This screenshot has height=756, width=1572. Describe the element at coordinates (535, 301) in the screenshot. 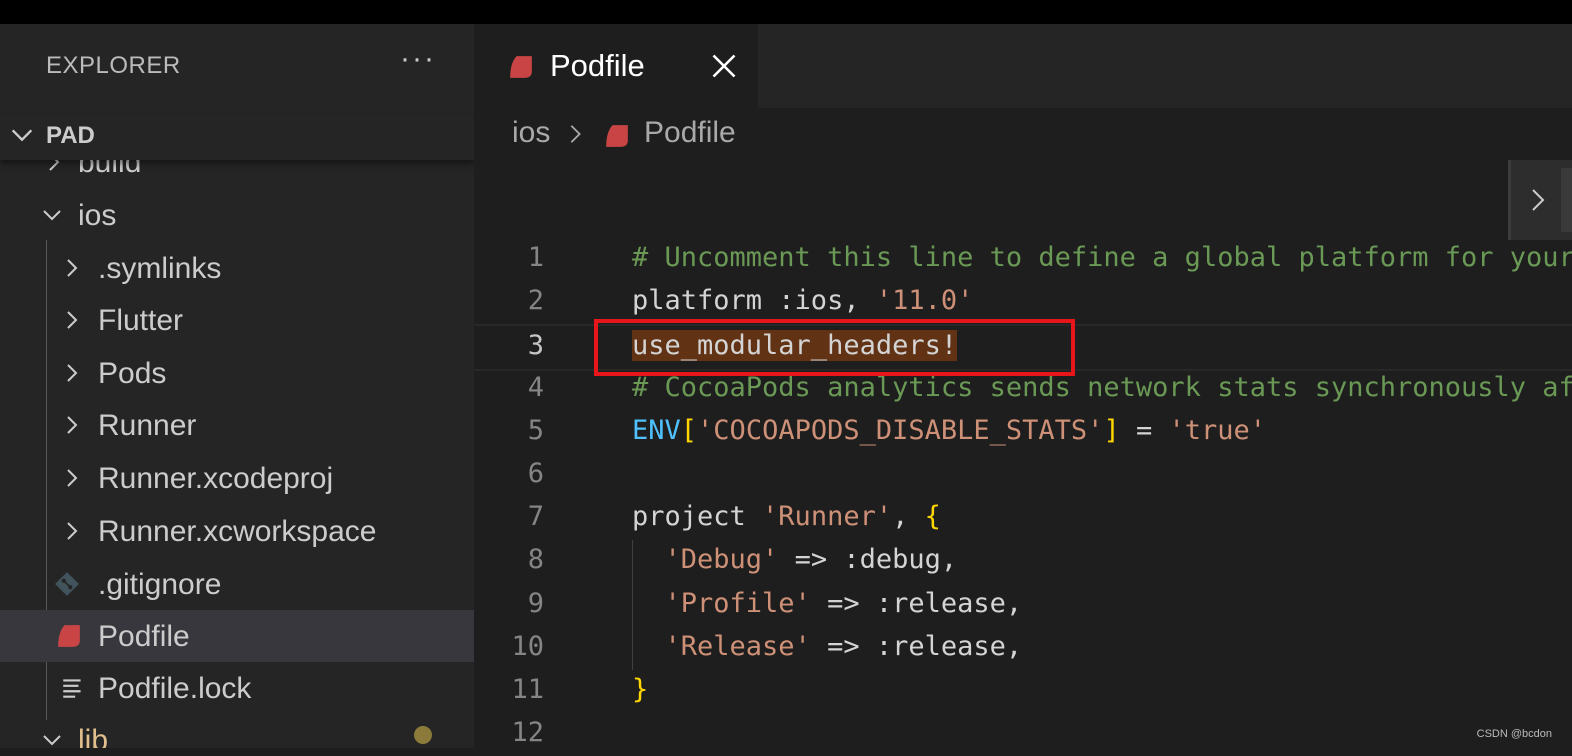

I see `line-number: 2` at that location.